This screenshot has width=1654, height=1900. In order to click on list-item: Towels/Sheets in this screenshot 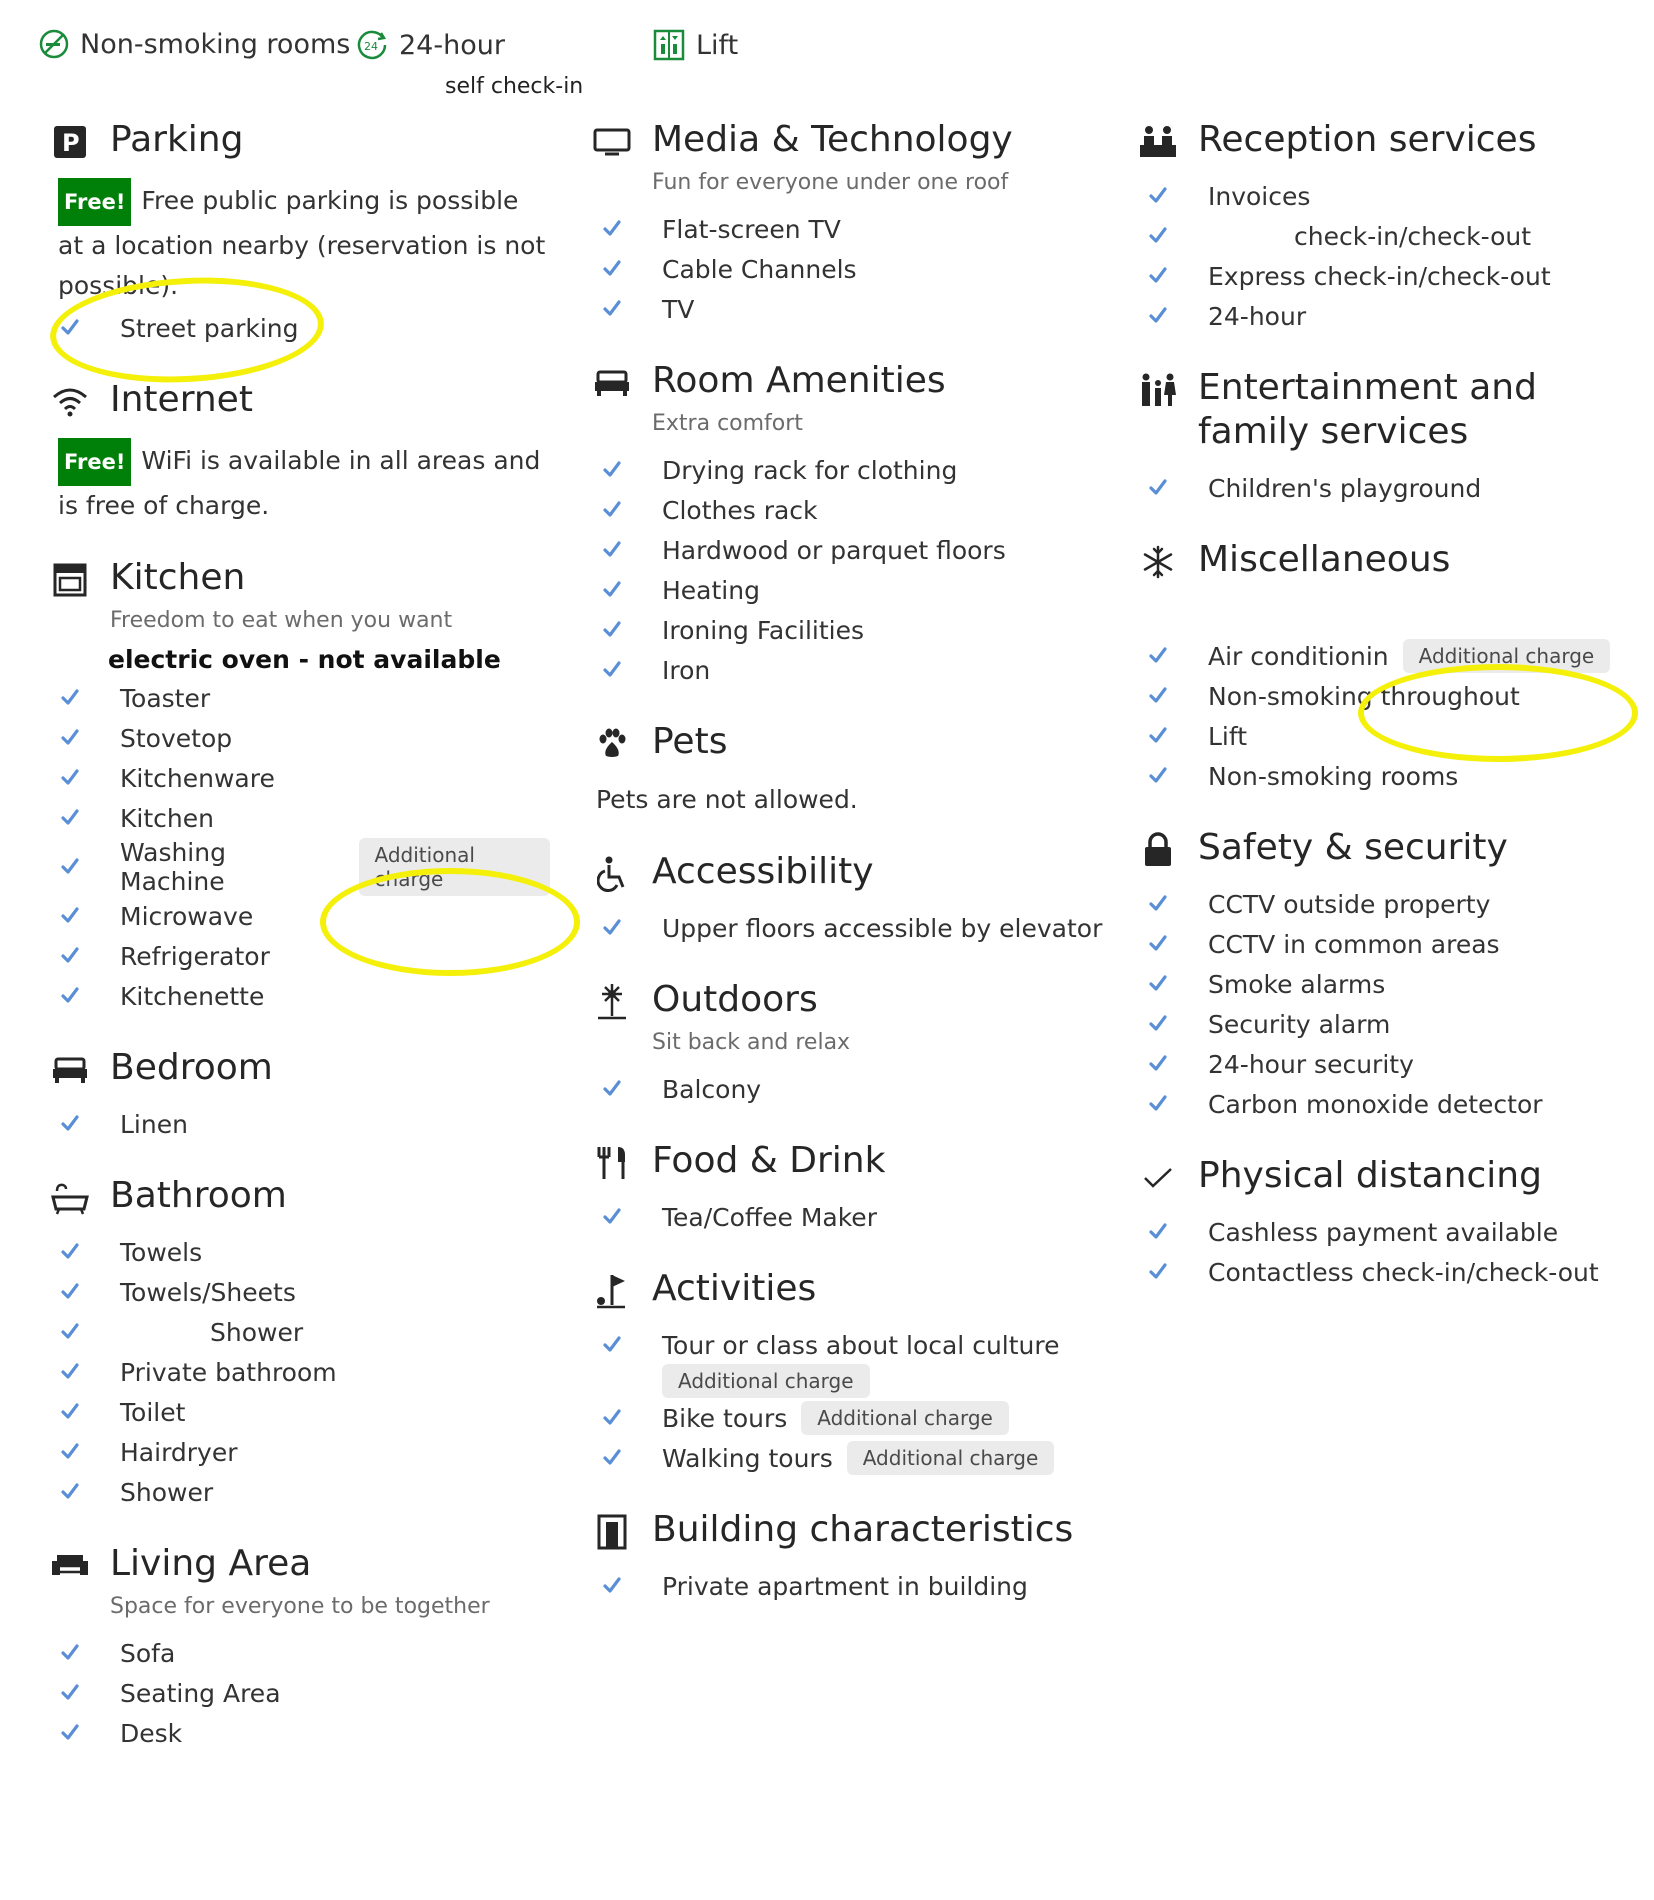, I will do `click(300, 1292)`.